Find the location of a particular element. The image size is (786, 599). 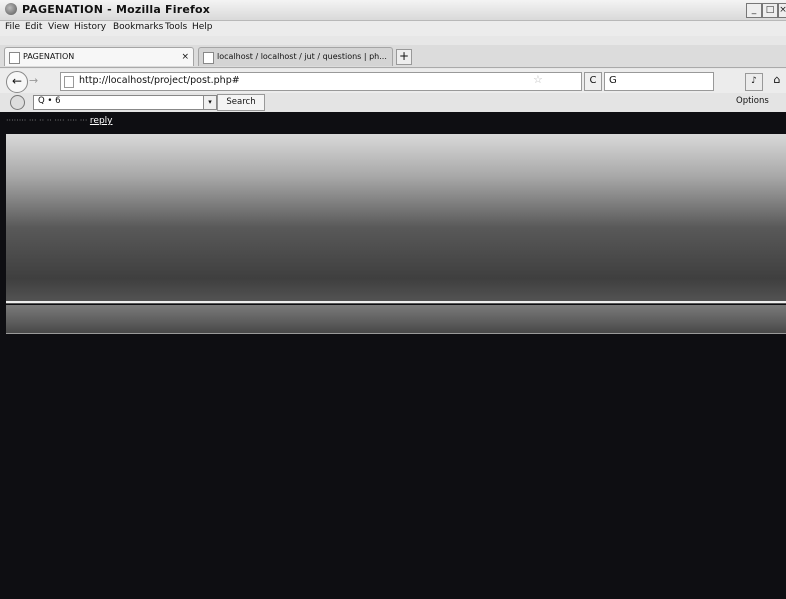

reload-button: C is located at coordinates (593, 81).